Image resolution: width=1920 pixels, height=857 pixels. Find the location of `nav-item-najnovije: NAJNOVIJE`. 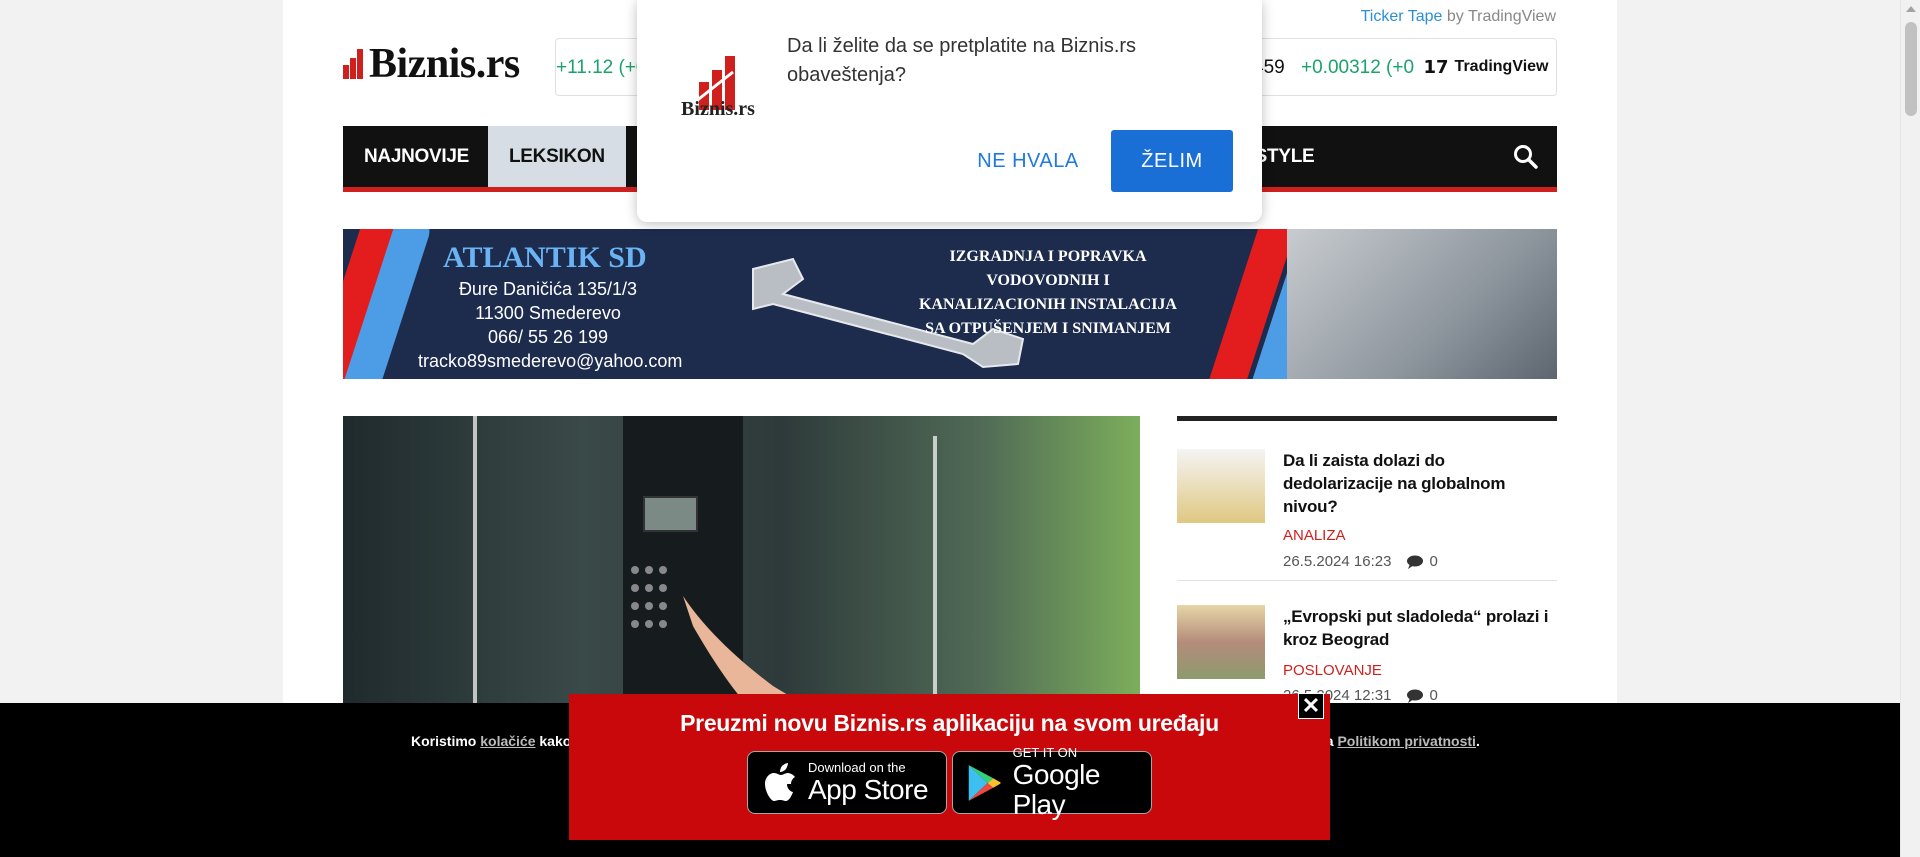

nav-item-najnovije: NAJNOVIJE is located at coordinates (416, 156).